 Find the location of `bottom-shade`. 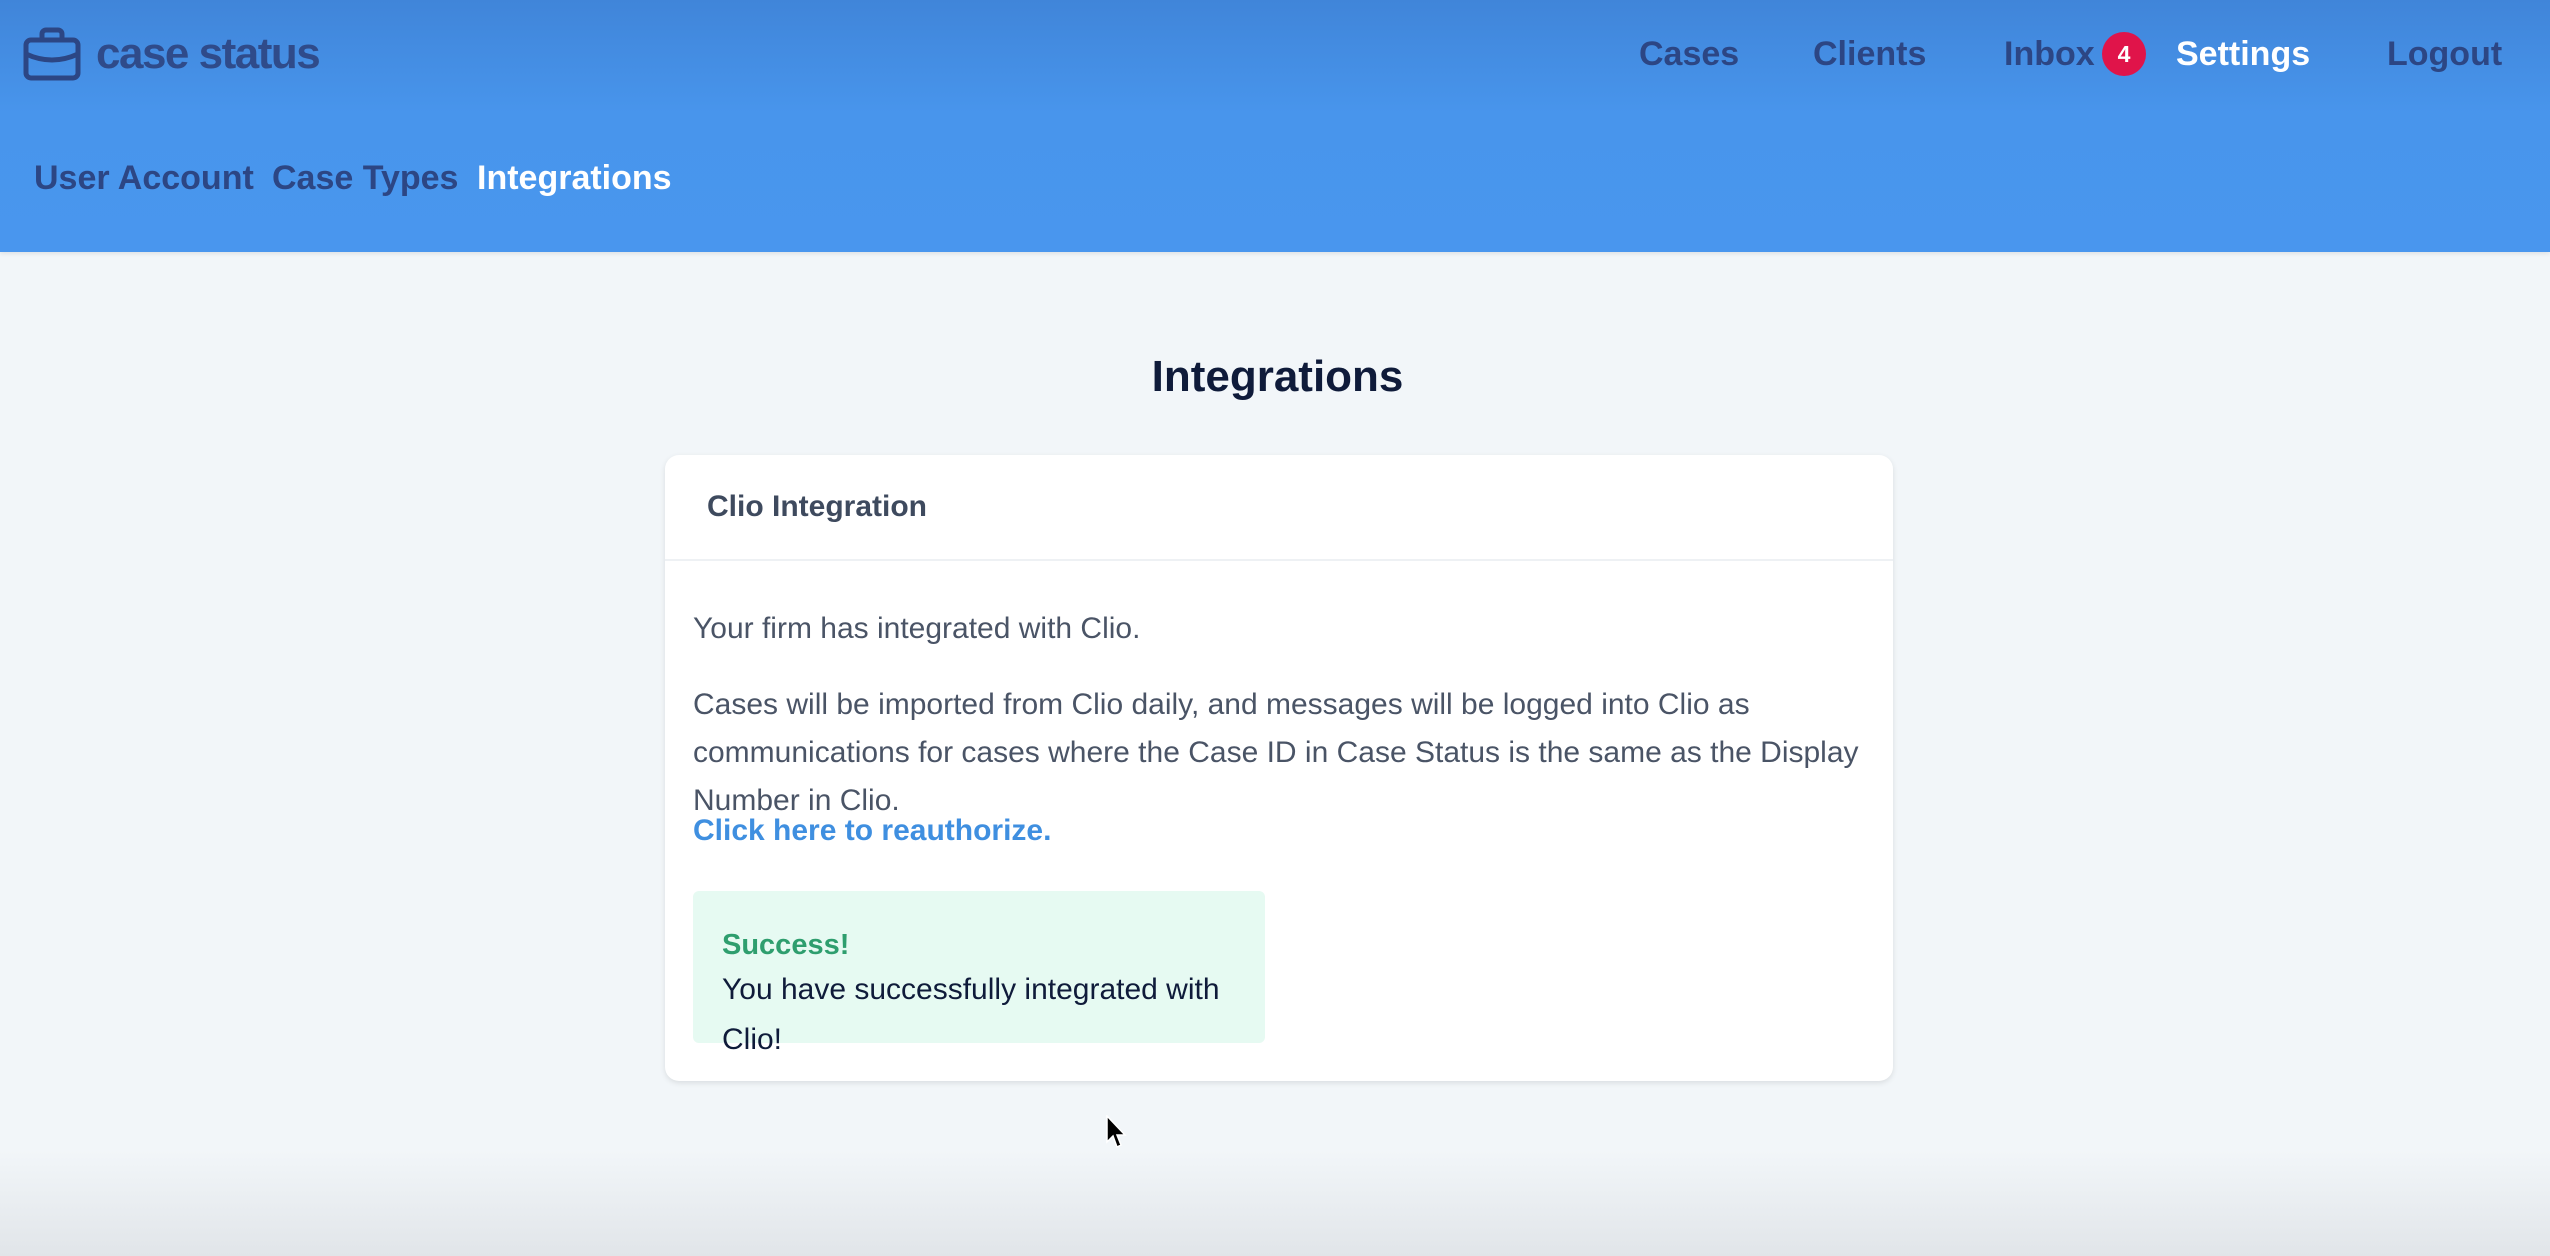

bottom-shade is located at coordinates (1275, 1203).